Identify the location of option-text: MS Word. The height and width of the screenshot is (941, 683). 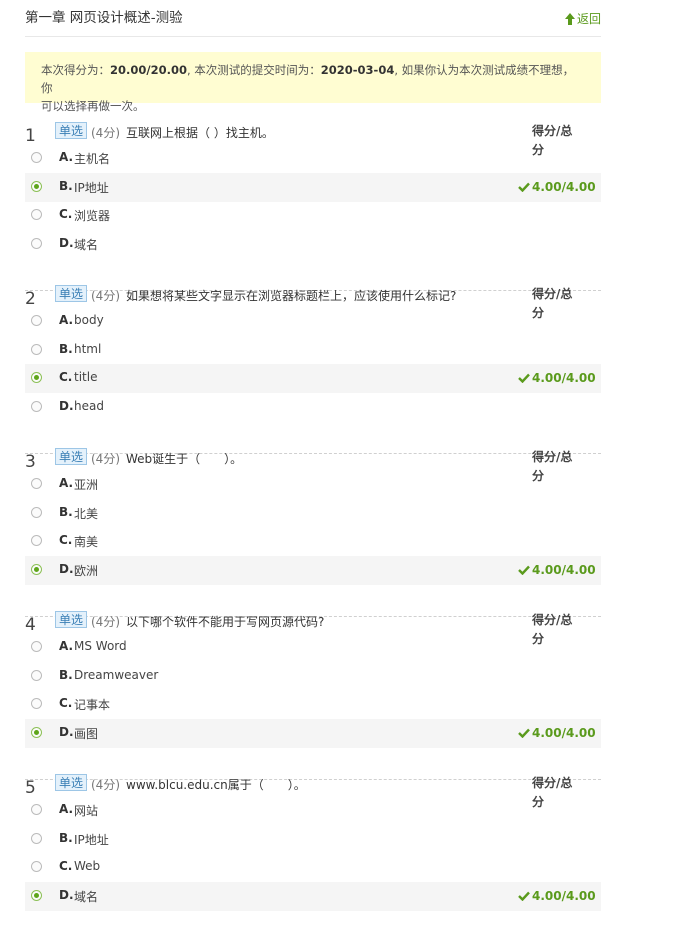
(100, 646).